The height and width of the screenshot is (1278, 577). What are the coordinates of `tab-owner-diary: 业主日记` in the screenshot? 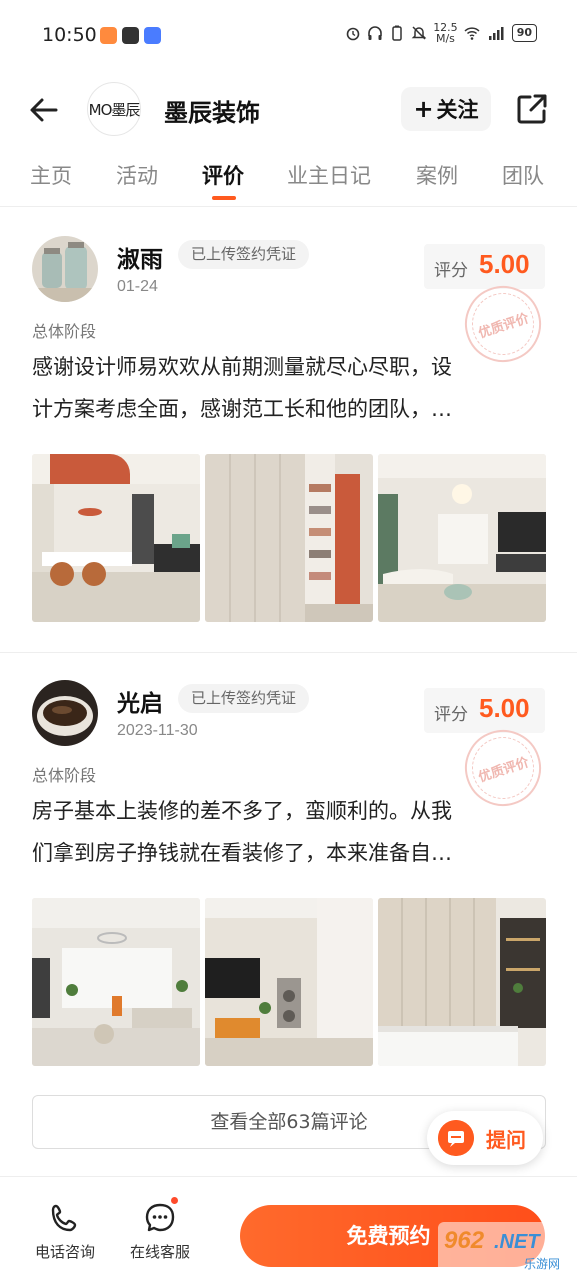 It's located at (329, 175).